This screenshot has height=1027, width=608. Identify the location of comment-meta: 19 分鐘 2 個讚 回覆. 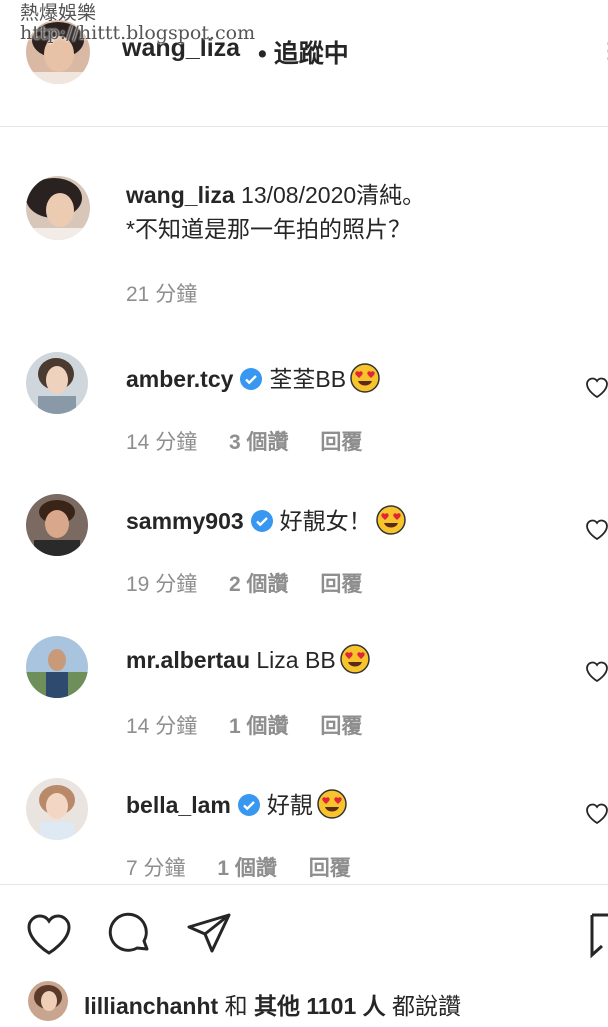
(257, 583).